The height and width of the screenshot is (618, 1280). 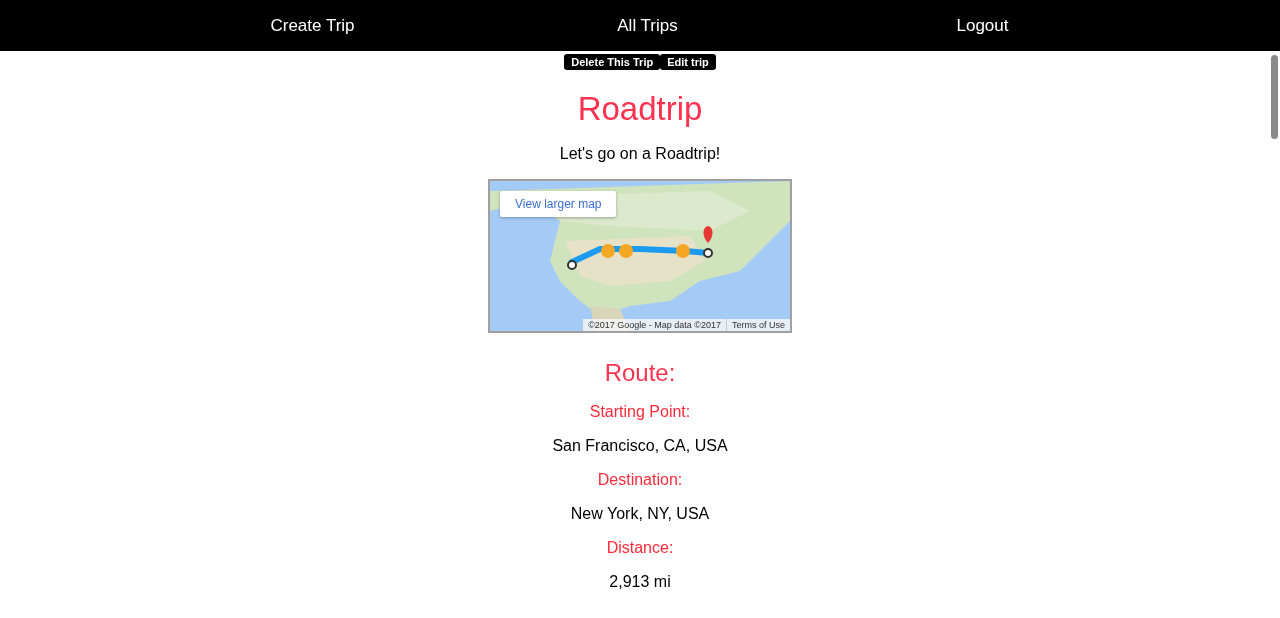 What do you see at coordinates (647, 25) in the screenshot?
I see `nav-link: All Trips` at bounding box center [647, 25].